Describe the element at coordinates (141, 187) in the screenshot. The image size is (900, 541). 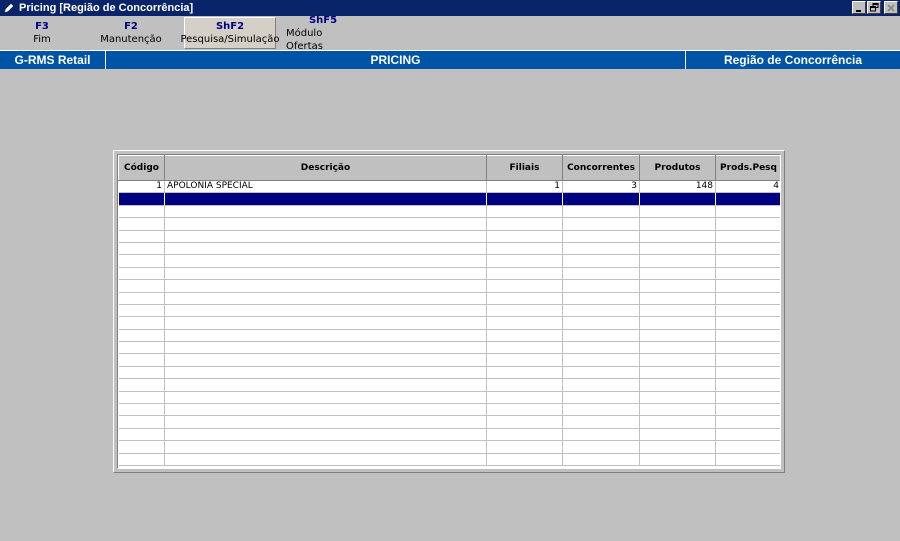
I see `cell-codigo: 1` at that location.